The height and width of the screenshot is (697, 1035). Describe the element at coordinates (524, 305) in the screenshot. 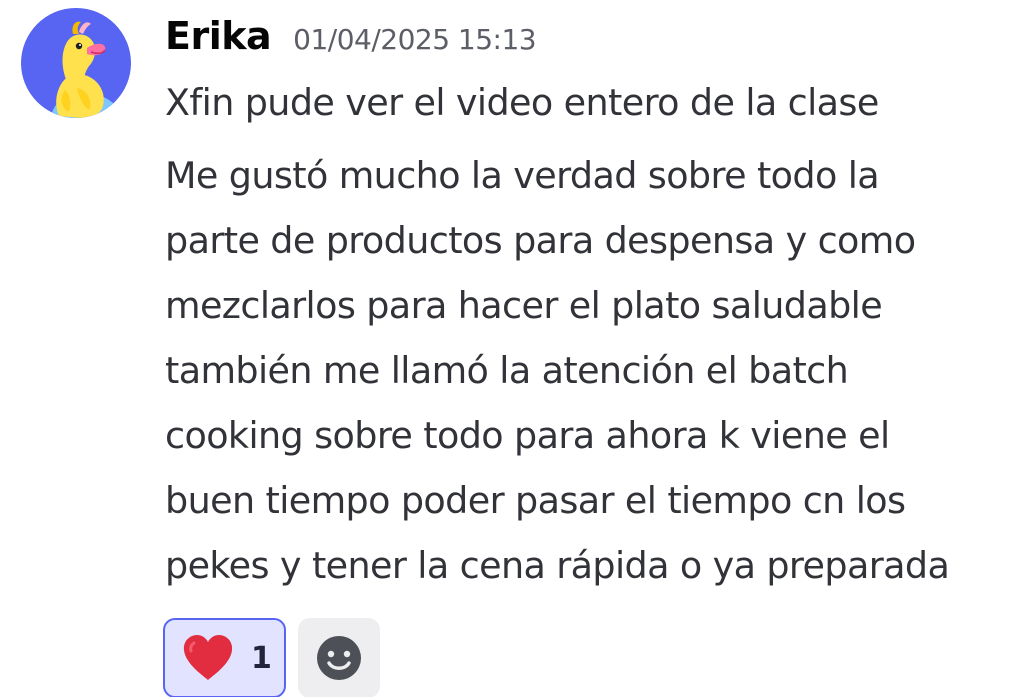

I see `message-body-line: mezclarlos para hacer el plato saludable` at that location.